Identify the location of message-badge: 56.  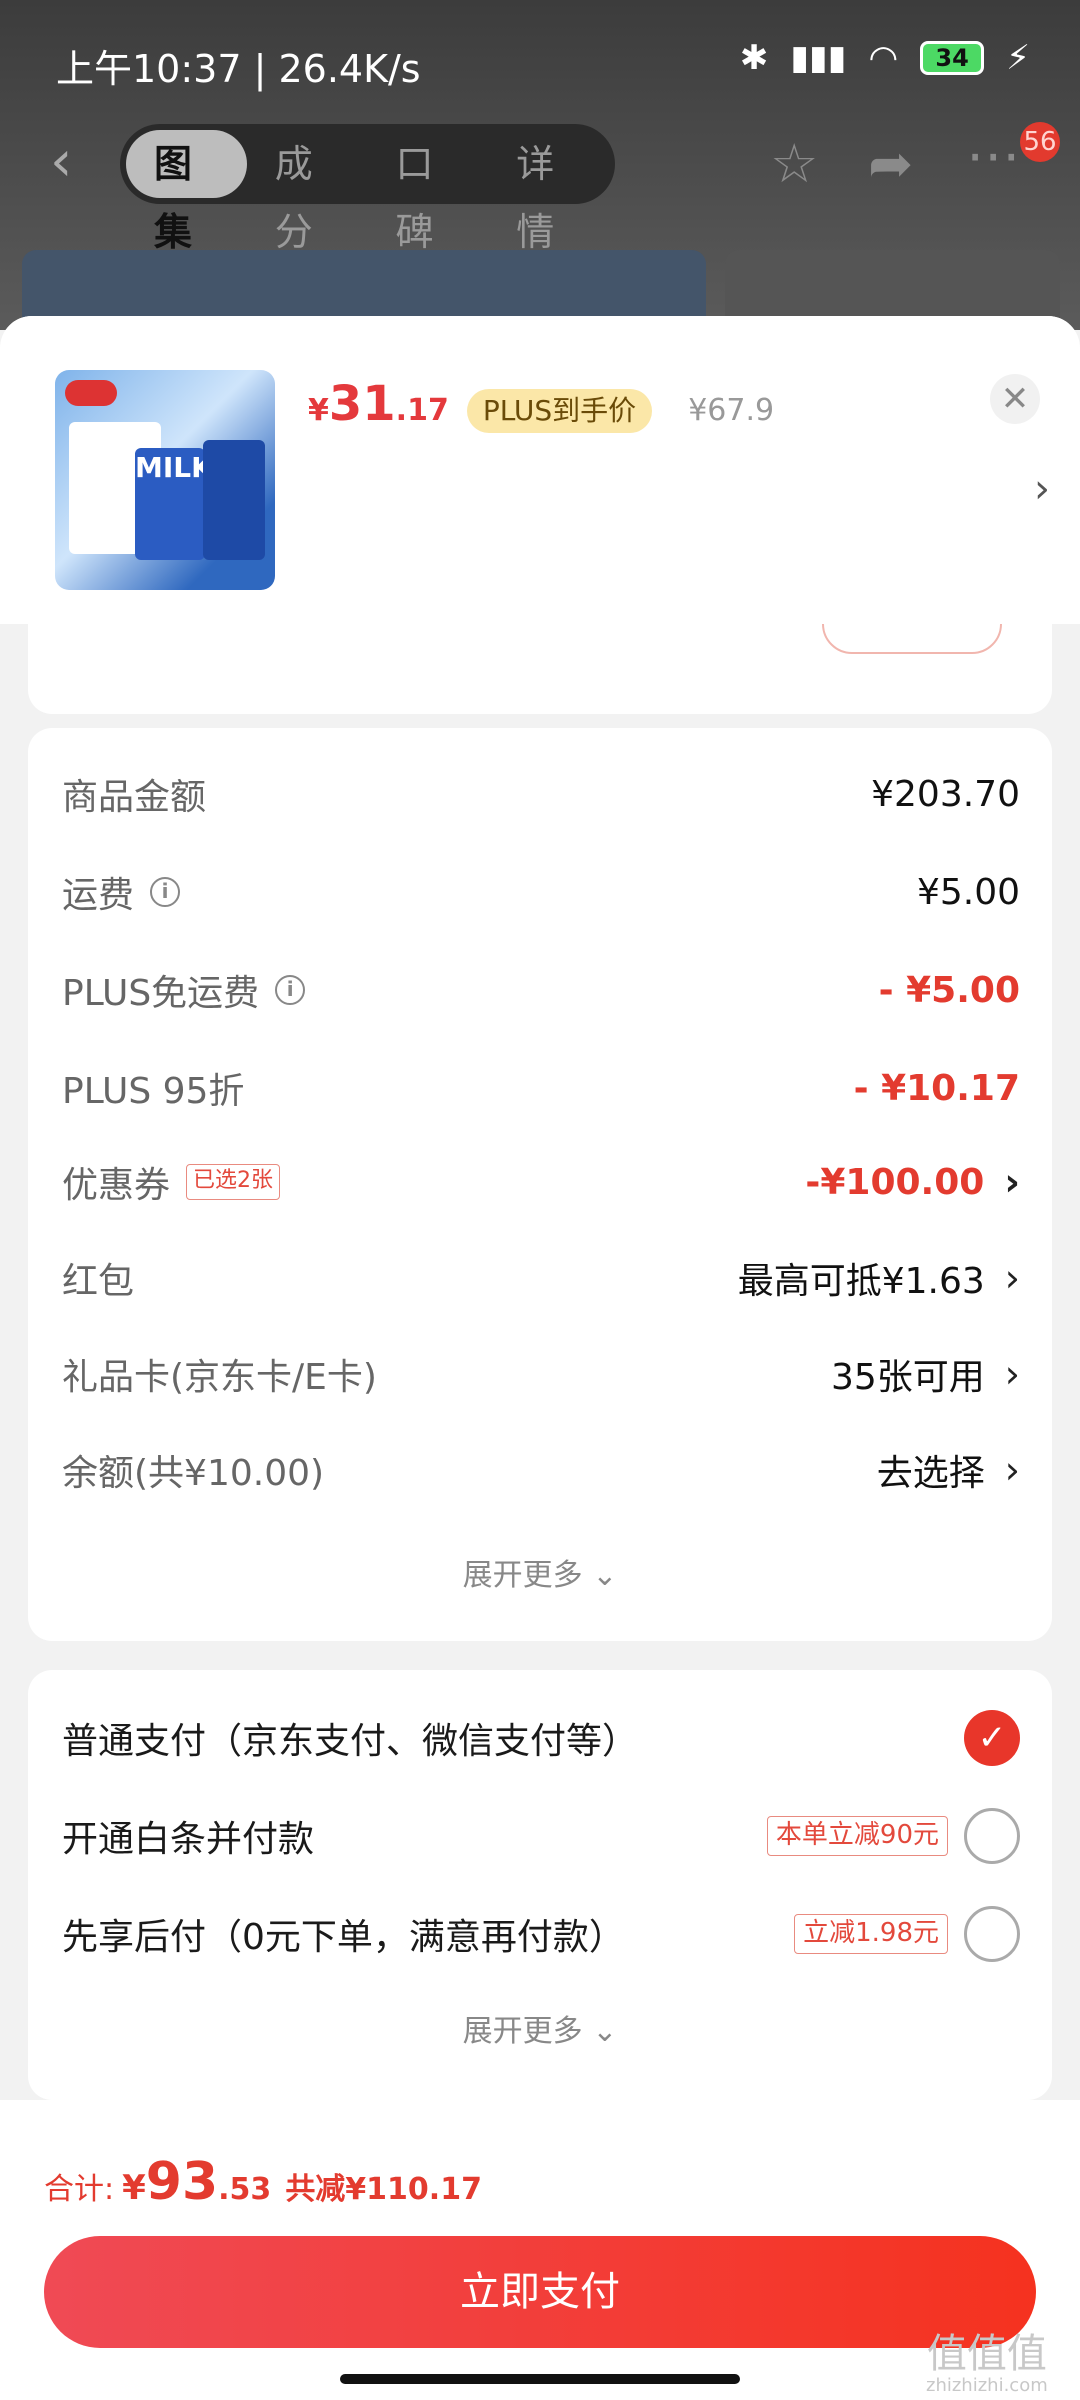
(1040, 142).